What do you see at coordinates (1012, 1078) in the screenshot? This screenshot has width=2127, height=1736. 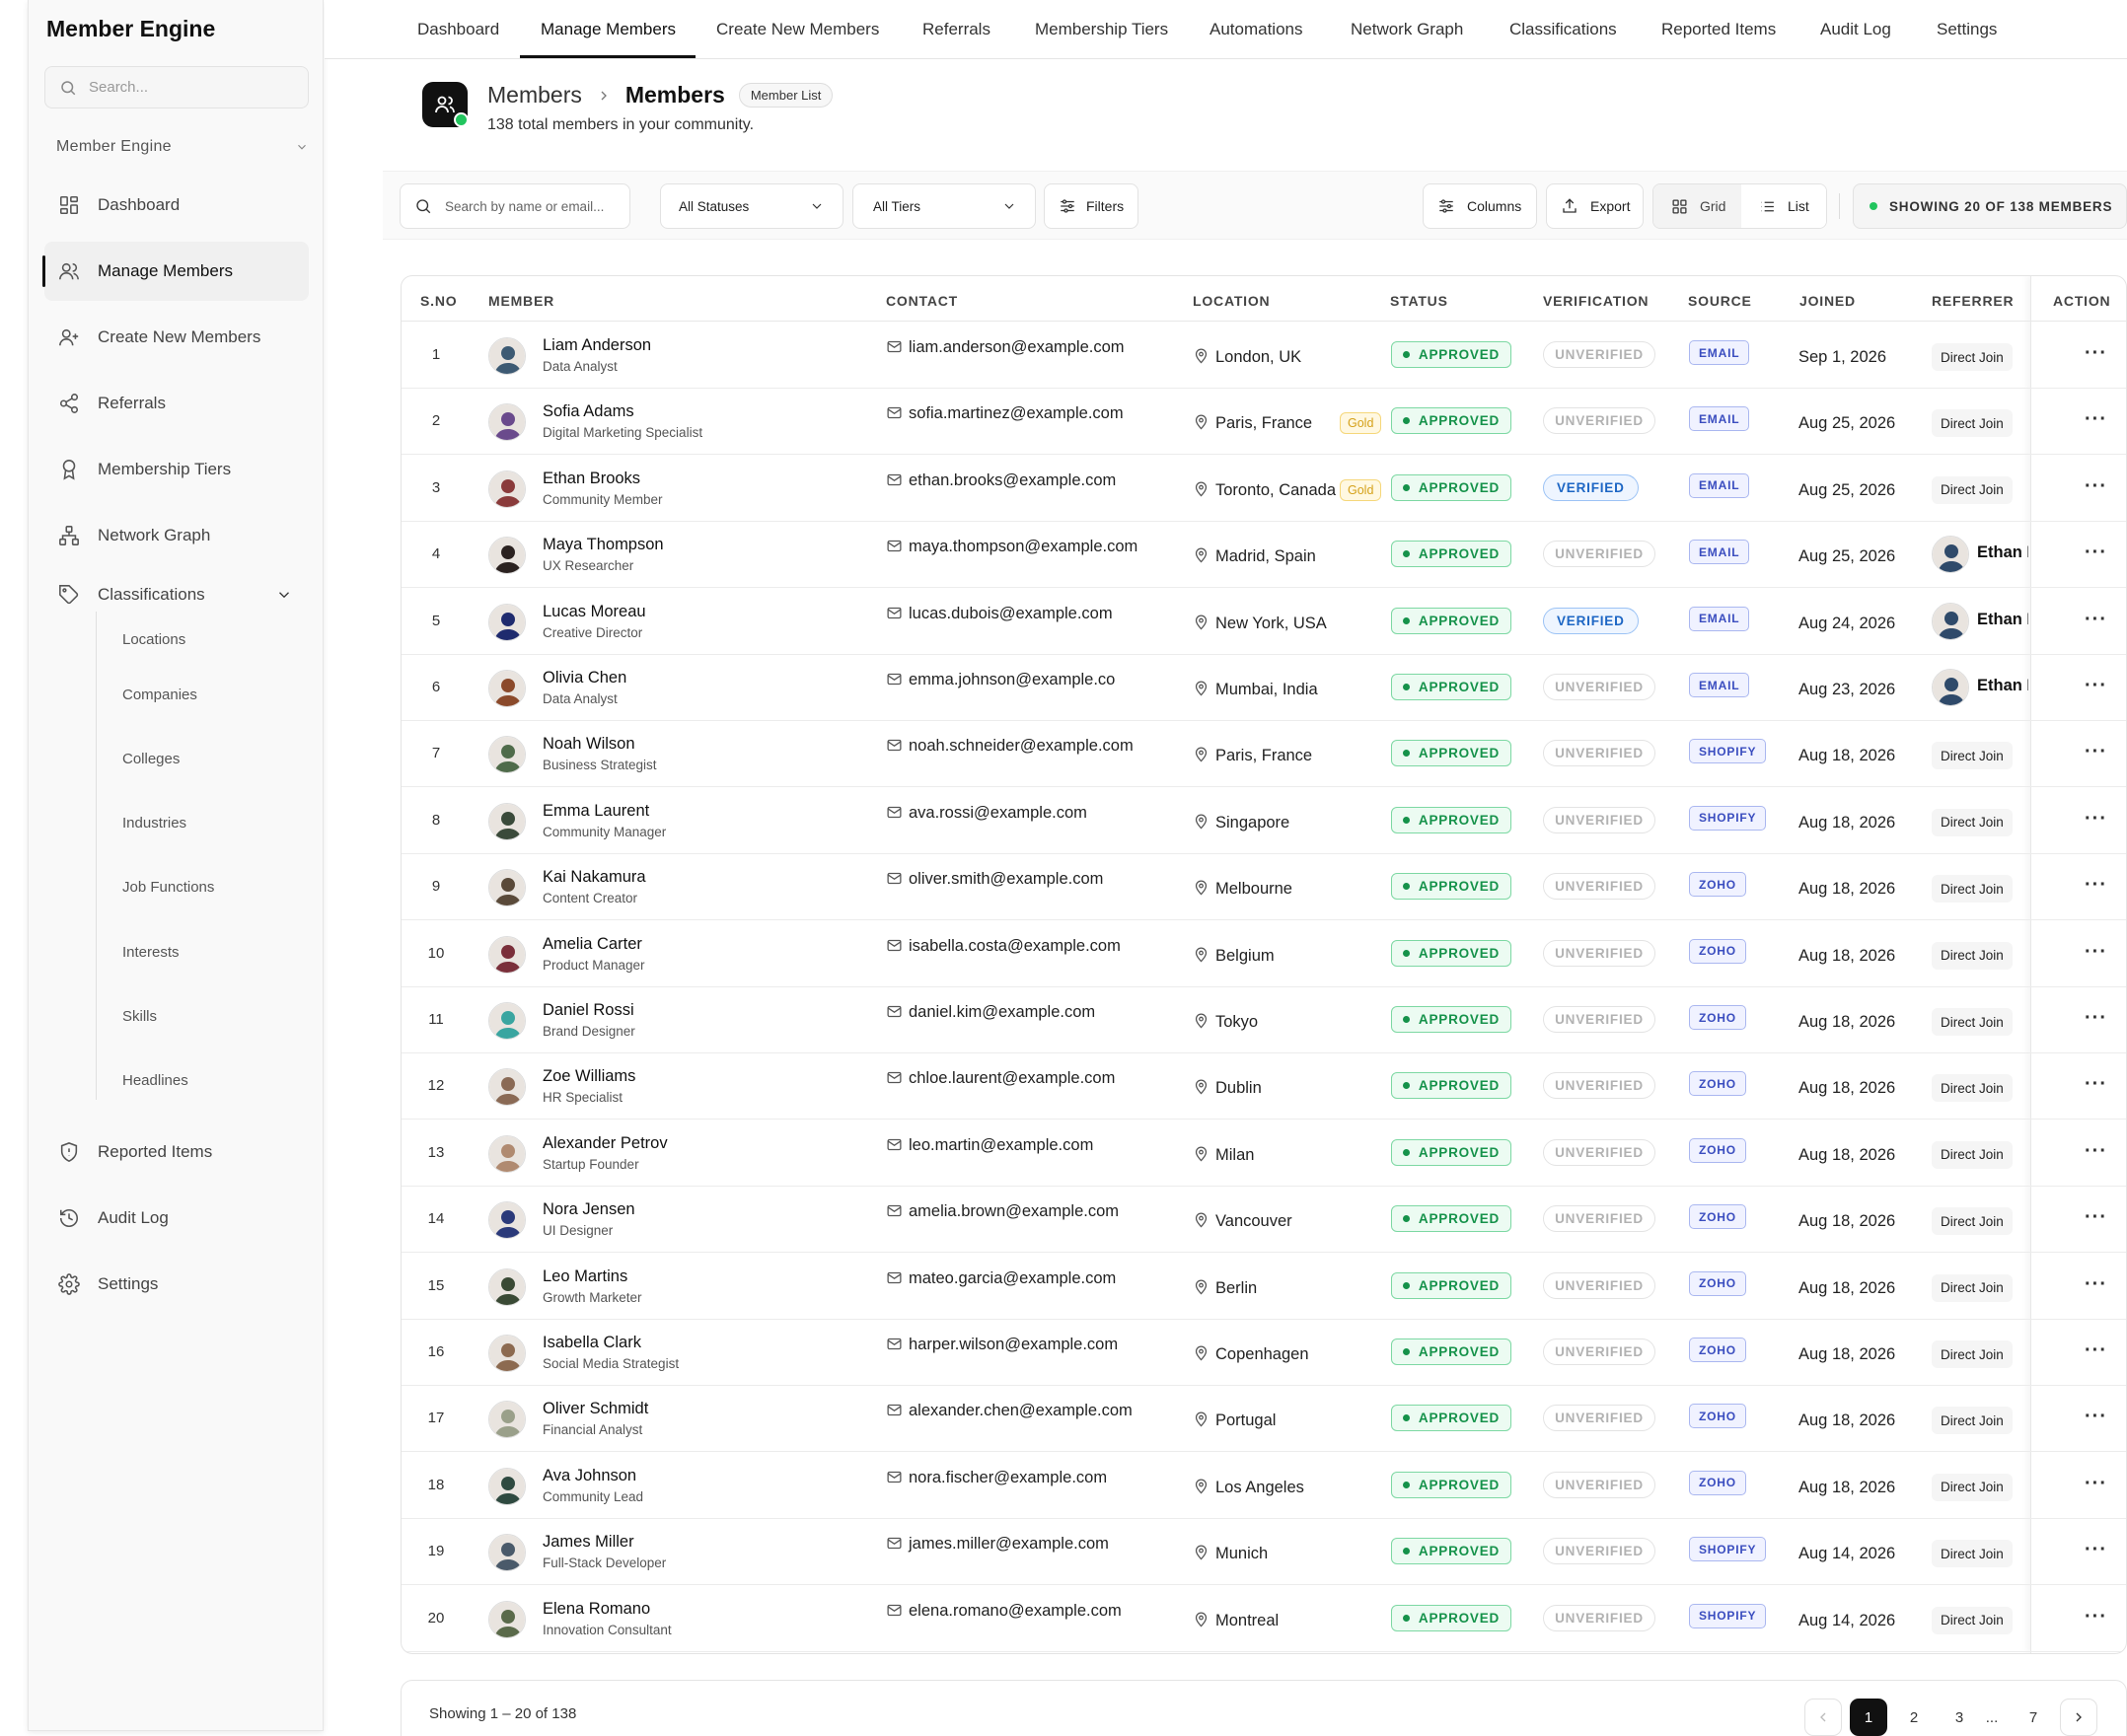 I see `member-email: chloe.laurent@example.com` at bounding box center [1012, 1078].